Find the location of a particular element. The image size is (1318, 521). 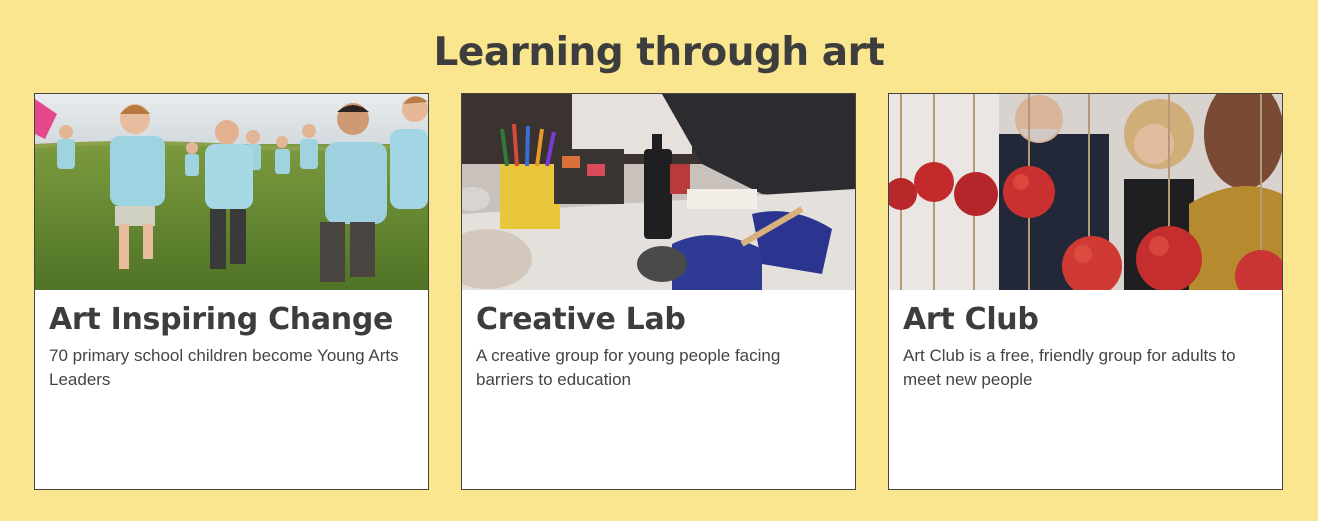

card-image-apple-installation is located at coordinates (1085, 192).